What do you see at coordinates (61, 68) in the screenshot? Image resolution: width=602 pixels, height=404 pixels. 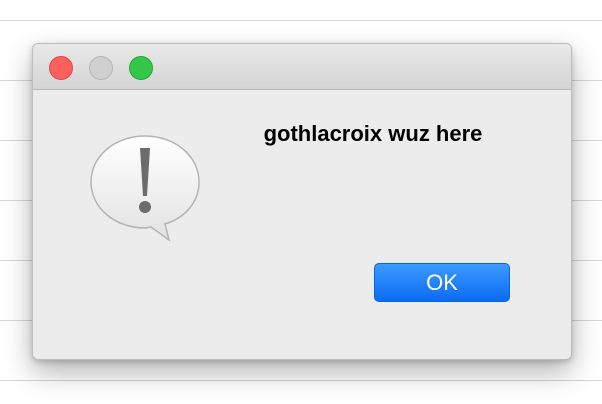 I see `close-window-button` at bounding box center [61, 68].